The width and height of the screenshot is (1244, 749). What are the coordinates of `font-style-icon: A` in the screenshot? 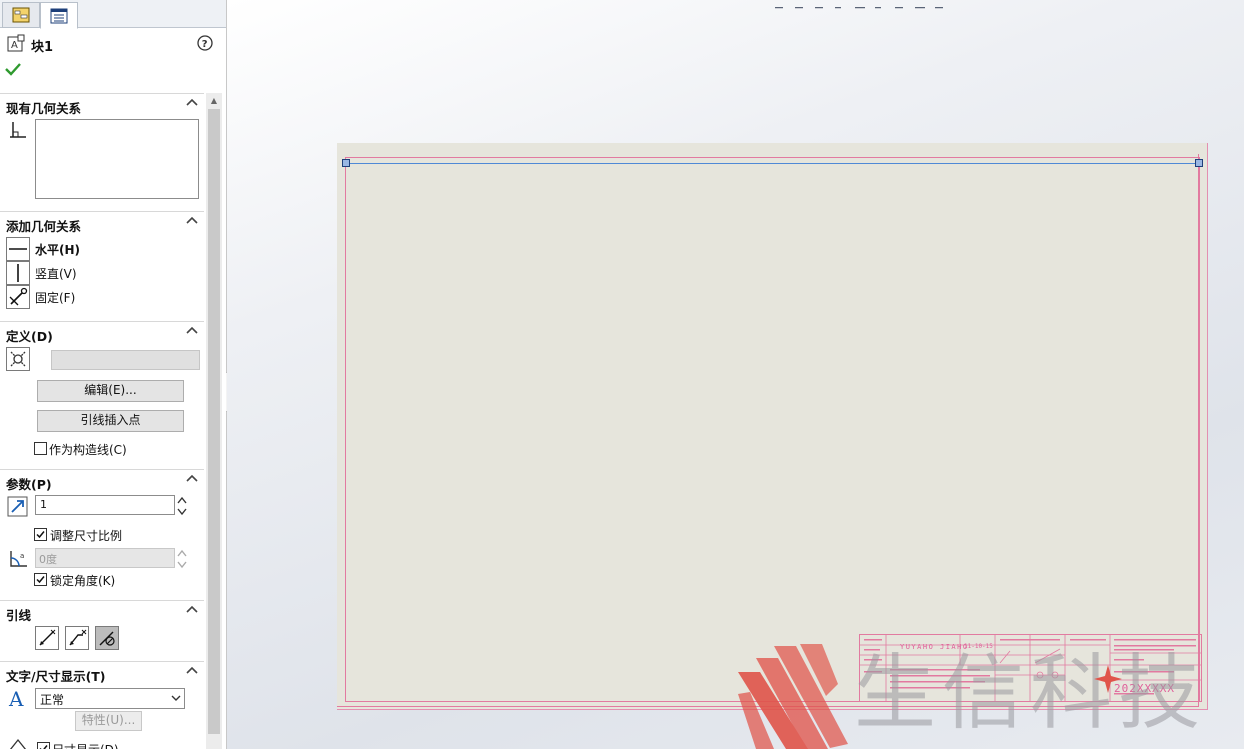 It's located at (16, 698).